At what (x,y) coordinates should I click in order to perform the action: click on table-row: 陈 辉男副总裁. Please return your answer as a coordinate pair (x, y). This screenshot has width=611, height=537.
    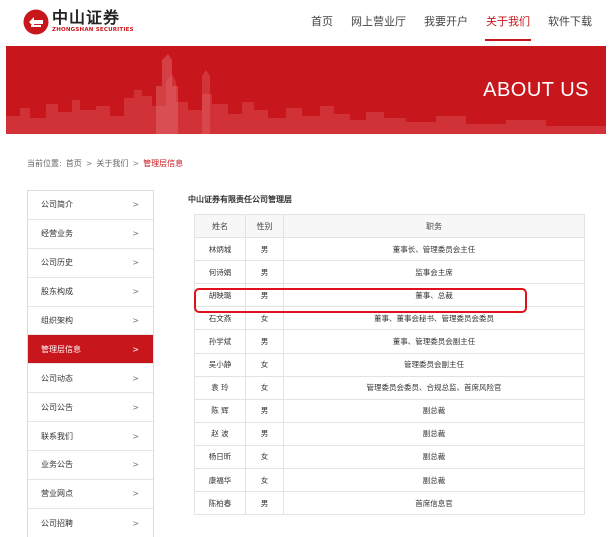
    Looking at the image, I should click on (389, 410).